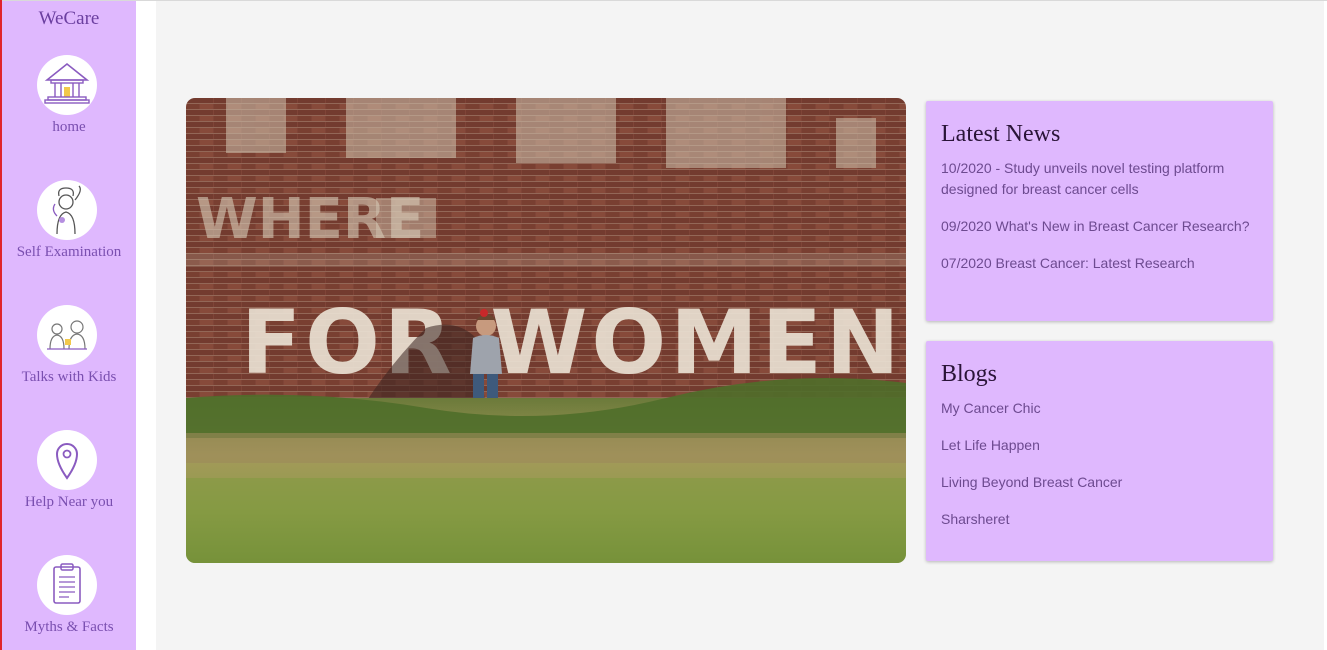  Describe the element at coordinates (1099, 445) in the screenshot. I see `blog-link: Let Life Happen` at that location.